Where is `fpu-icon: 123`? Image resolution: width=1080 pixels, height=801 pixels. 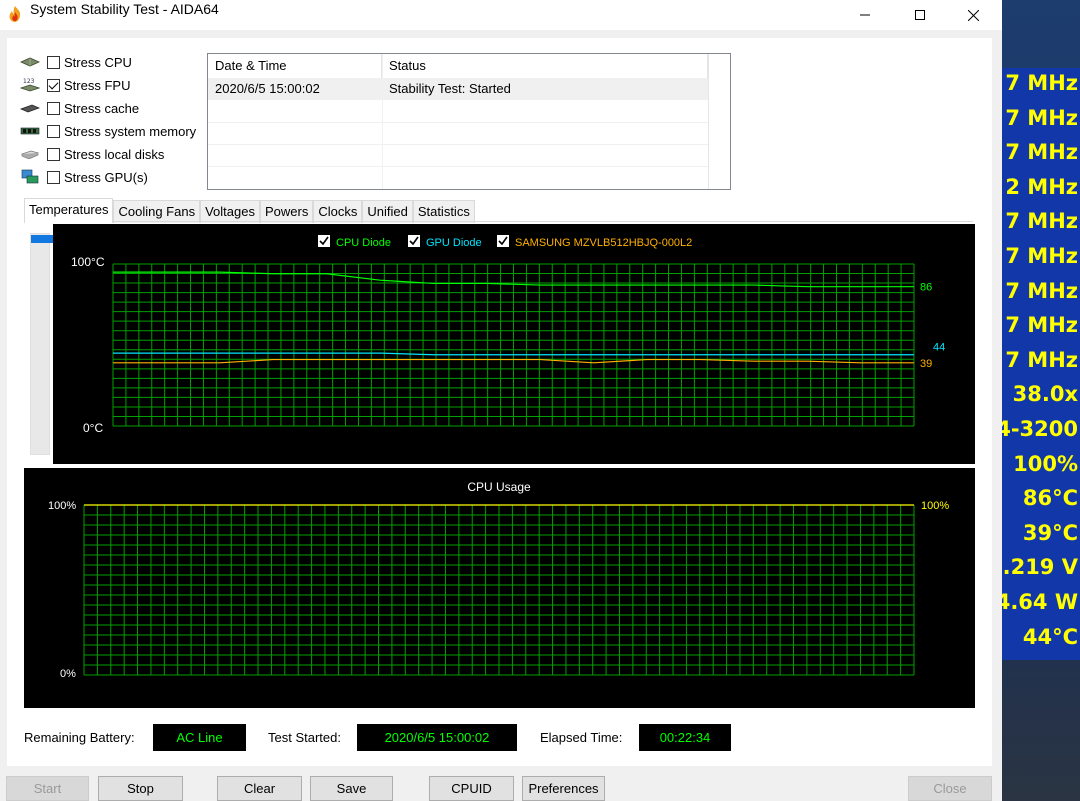
fpu-icon: 123 is located at coordinates (30, 85).